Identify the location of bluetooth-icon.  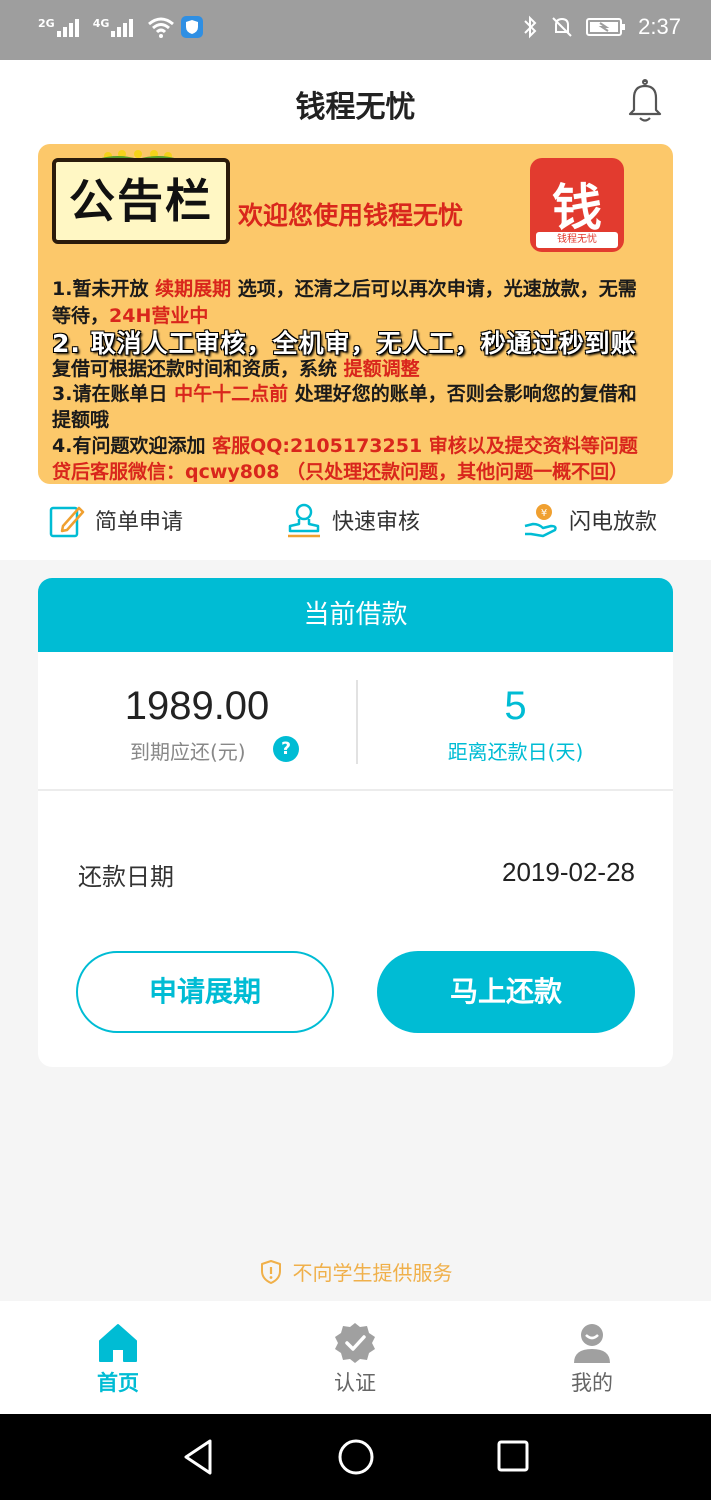
(530, 27).